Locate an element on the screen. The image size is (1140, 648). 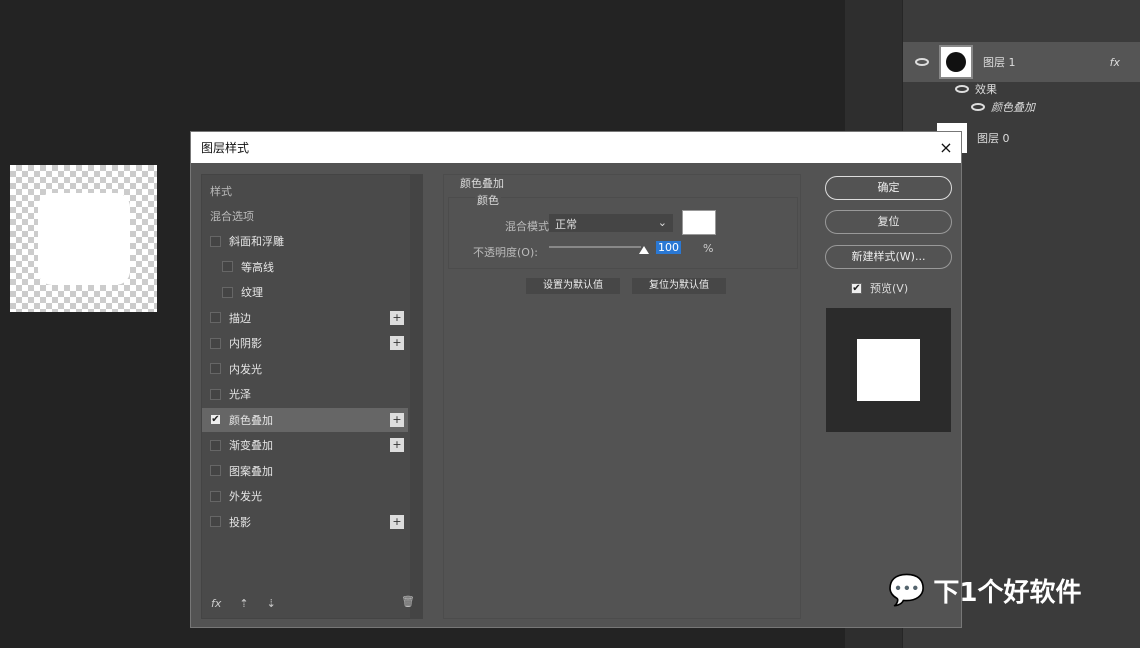
blending-options: 混合选项 is located at coordinates (305, 216).